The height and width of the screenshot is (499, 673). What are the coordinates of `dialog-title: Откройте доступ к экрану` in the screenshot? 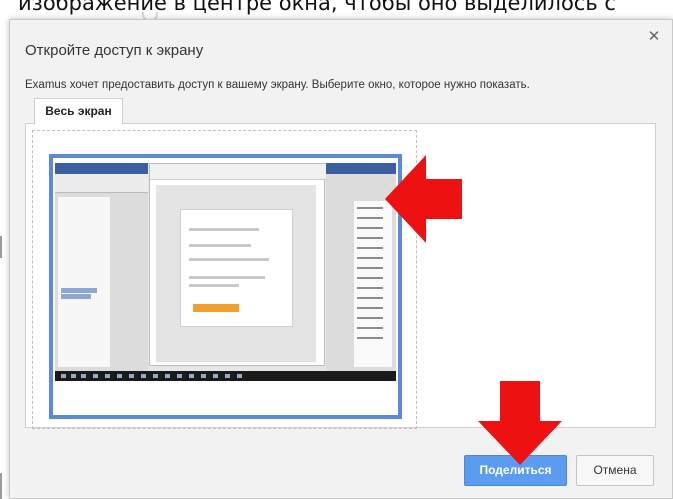 It's located at (114, 50).